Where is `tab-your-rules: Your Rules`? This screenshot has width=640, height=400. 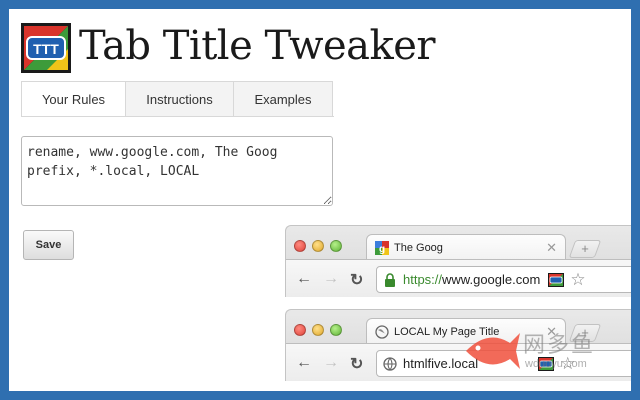
tab-your-rules: Your Rules is located at coordinates (73, 99).